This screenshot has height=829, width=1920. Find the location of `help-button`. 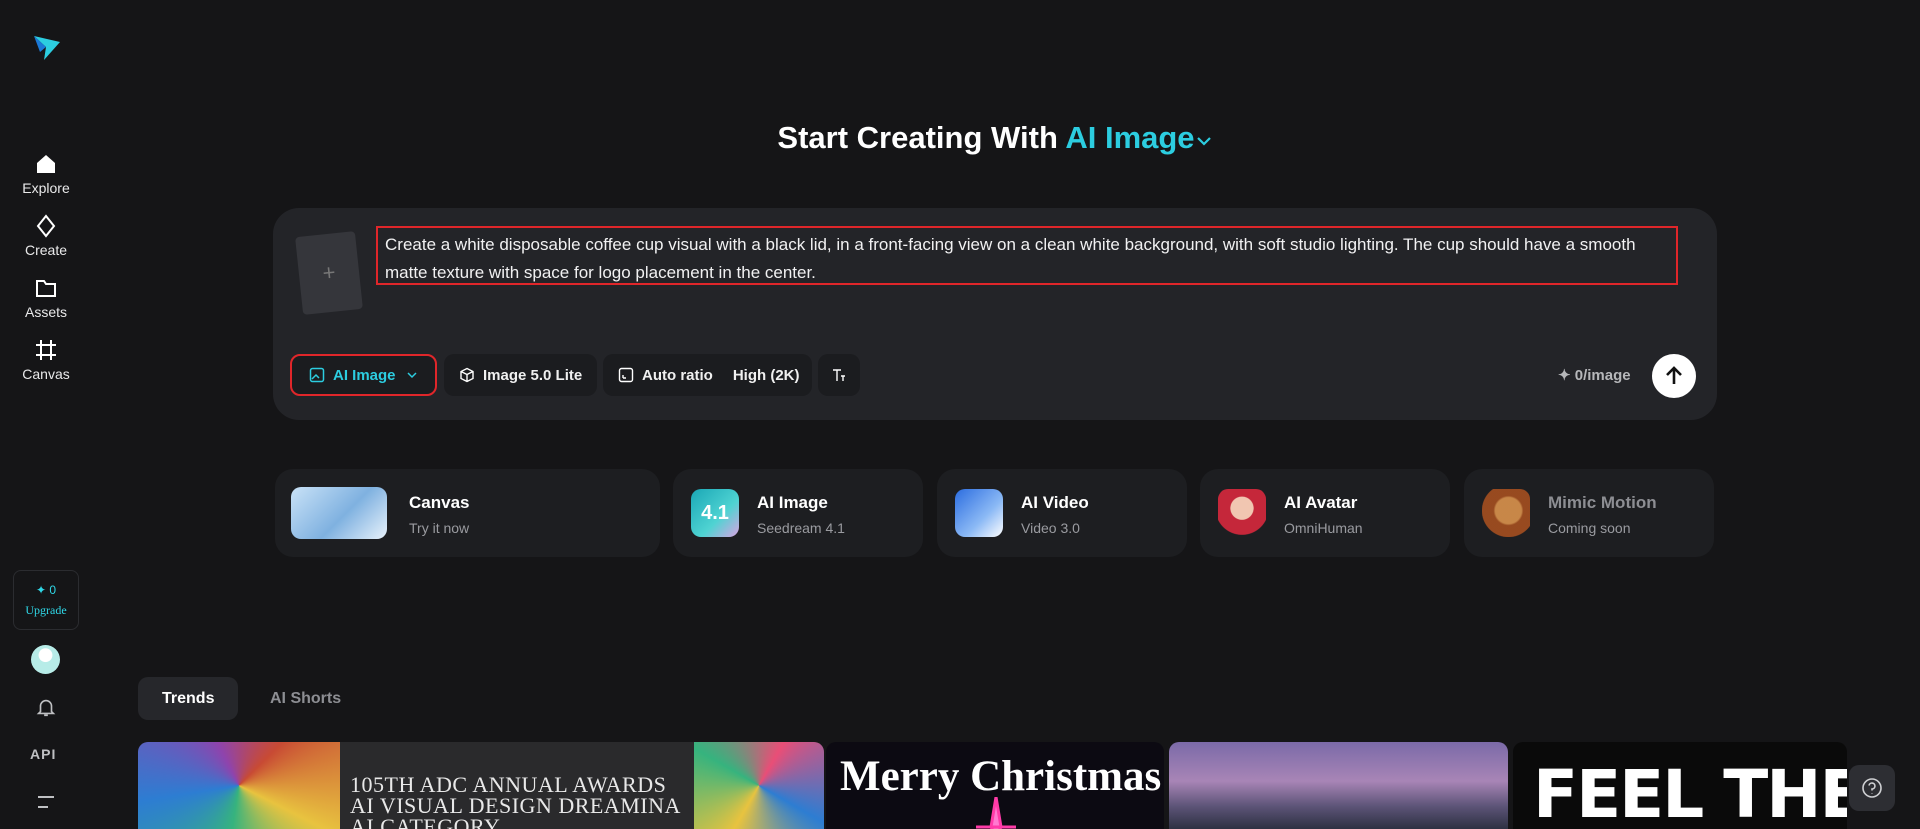

help-button is located at coordinates (1872, 788).